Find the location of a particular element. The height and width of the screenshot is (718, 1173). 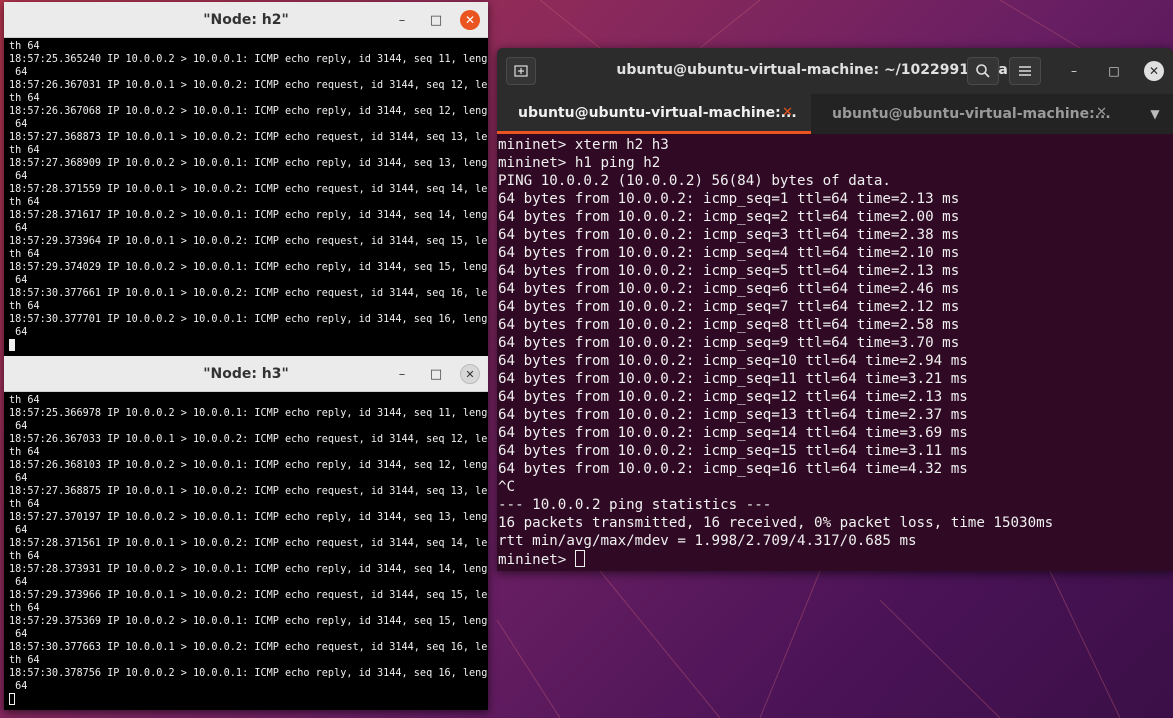

window-title: "Node: h3" is located at coordinates (246, 373).